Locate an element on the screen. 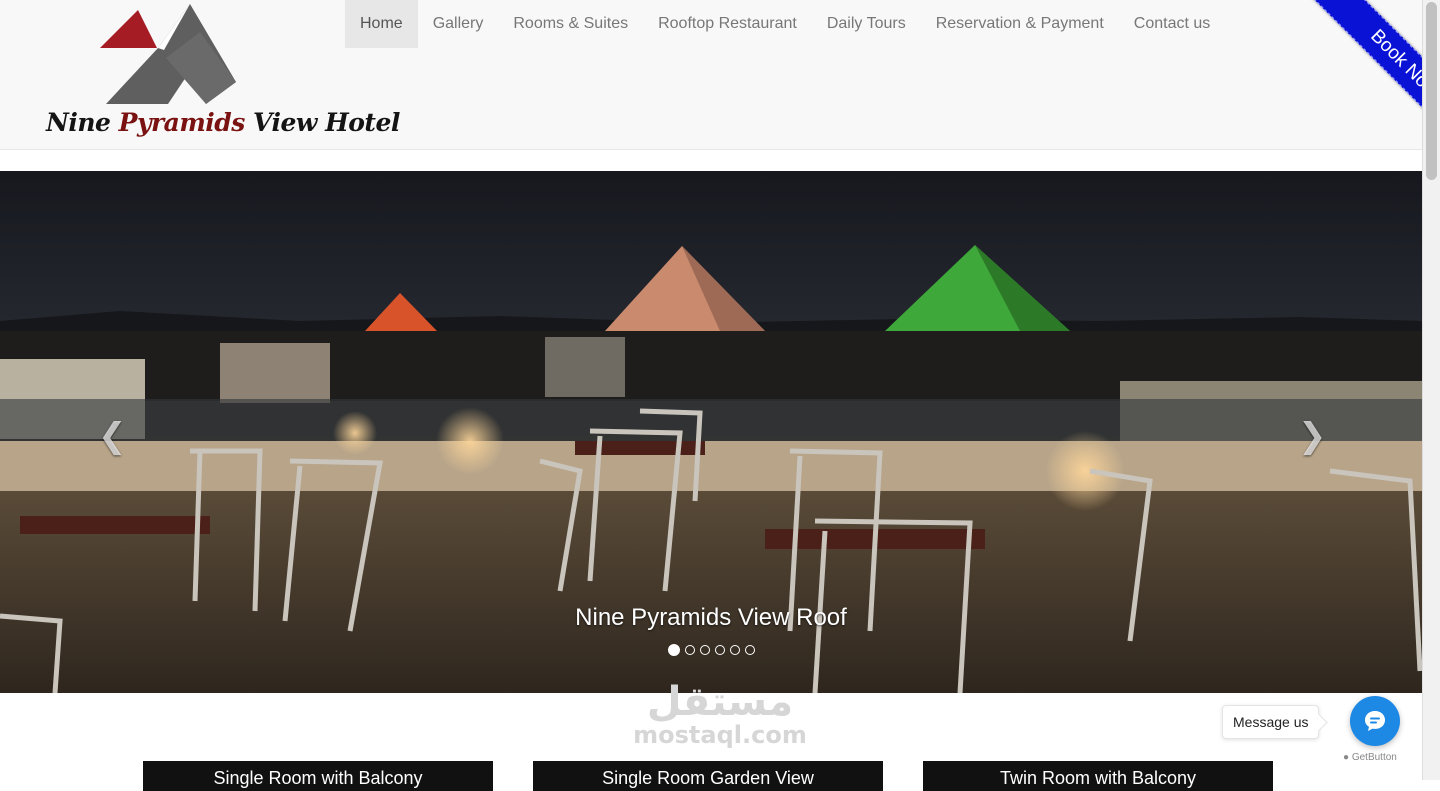 The height and width of the screenshot is (791, 1440). hotel-logo: Nine Pyramids View Hotel is located at coordinates (220, 74).